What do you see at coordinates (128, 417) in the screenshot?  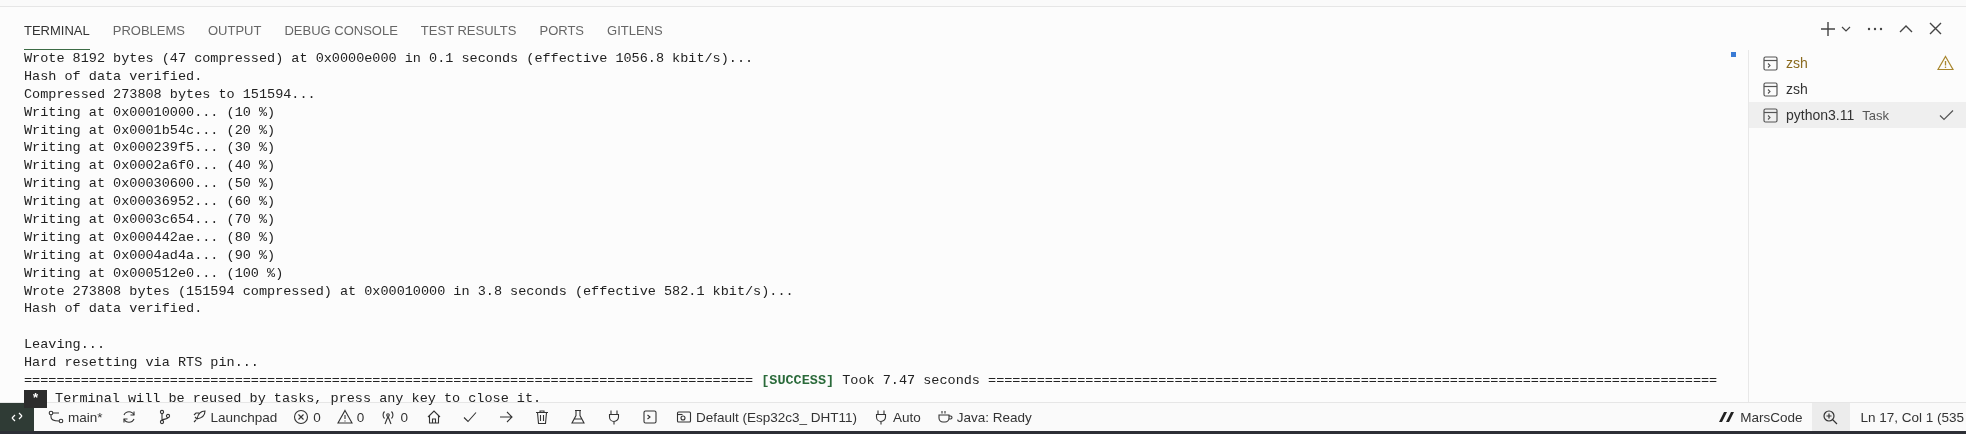 I see `sync-icon` at bounding box center [128, 417].